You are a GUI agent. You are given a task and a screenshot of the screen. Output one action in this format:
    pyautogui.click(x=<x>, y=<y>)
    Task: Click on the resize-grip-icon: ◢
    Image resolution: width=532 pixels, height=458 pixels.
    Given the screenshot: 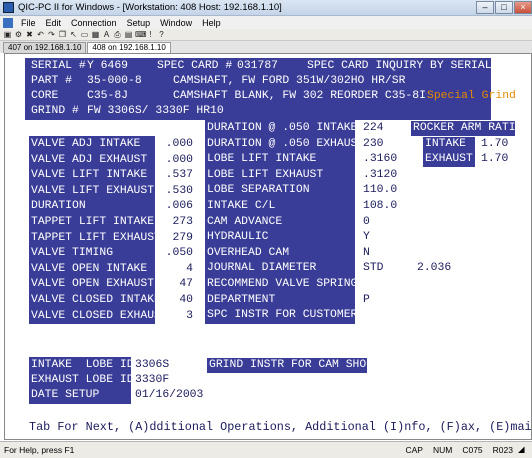 What is the action you would take?
    pyautogui.click(x=524, y=450)
    